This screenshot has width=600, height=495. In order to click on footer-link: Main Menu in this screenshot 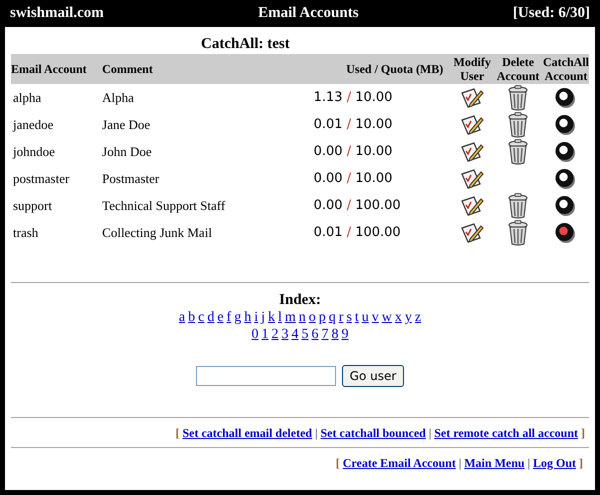, I will do `click(494, 463)`.